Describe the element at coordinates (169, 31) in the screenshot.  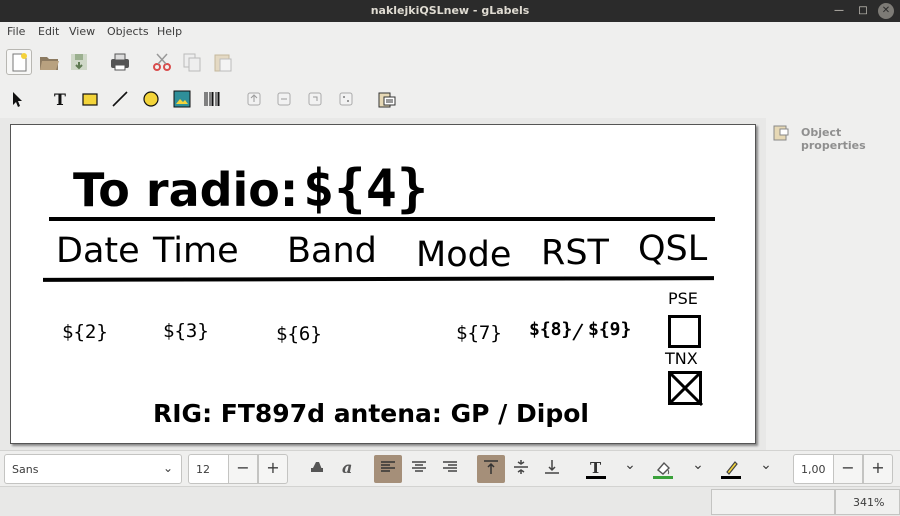
I see `menu-help: Help` at that location.